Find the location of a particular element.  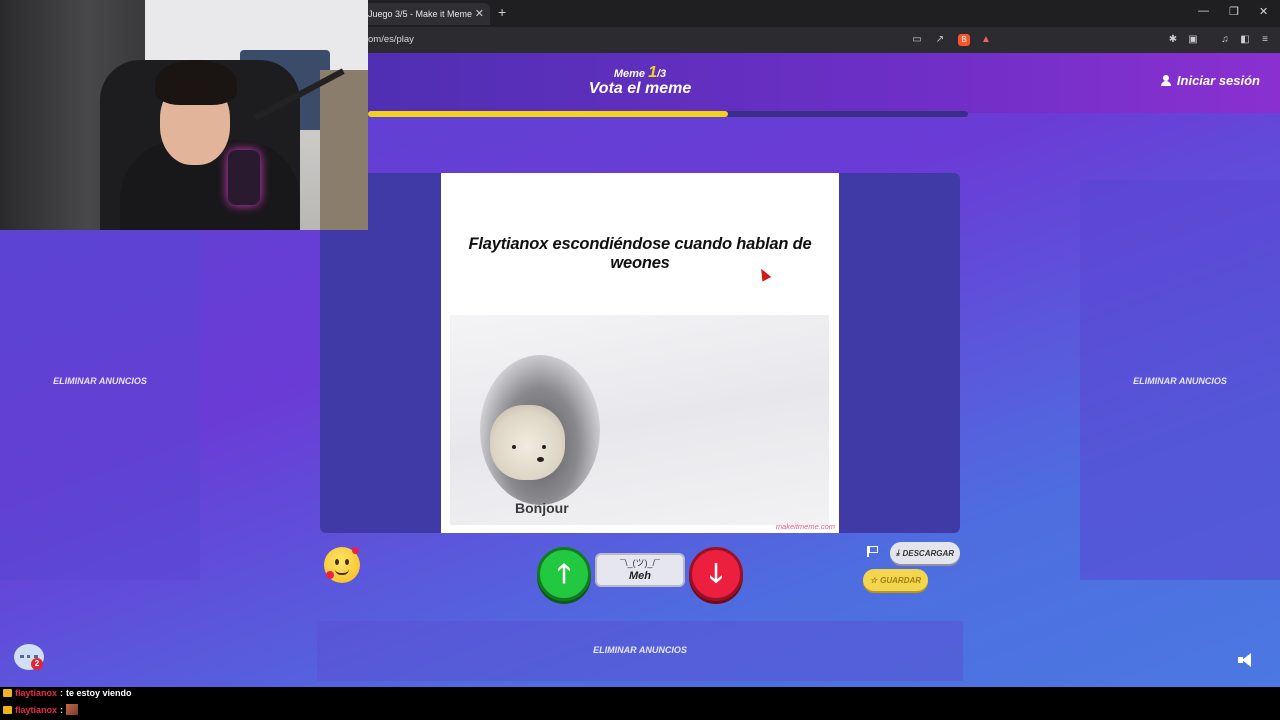

meme-image: Bonjour is located at coordinates (639, 420).